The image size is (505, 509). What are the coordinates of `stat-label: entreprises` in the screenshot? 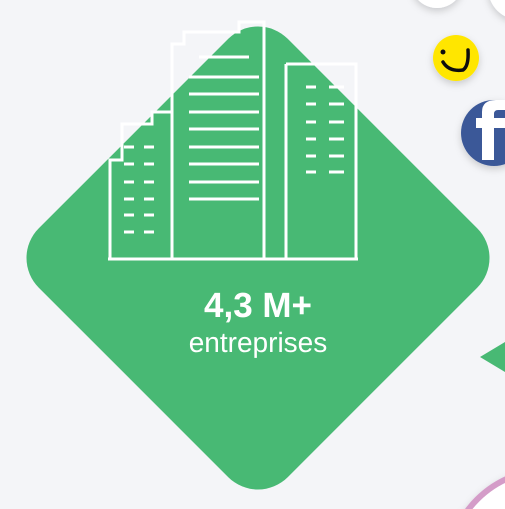 It's located at (258, 343).